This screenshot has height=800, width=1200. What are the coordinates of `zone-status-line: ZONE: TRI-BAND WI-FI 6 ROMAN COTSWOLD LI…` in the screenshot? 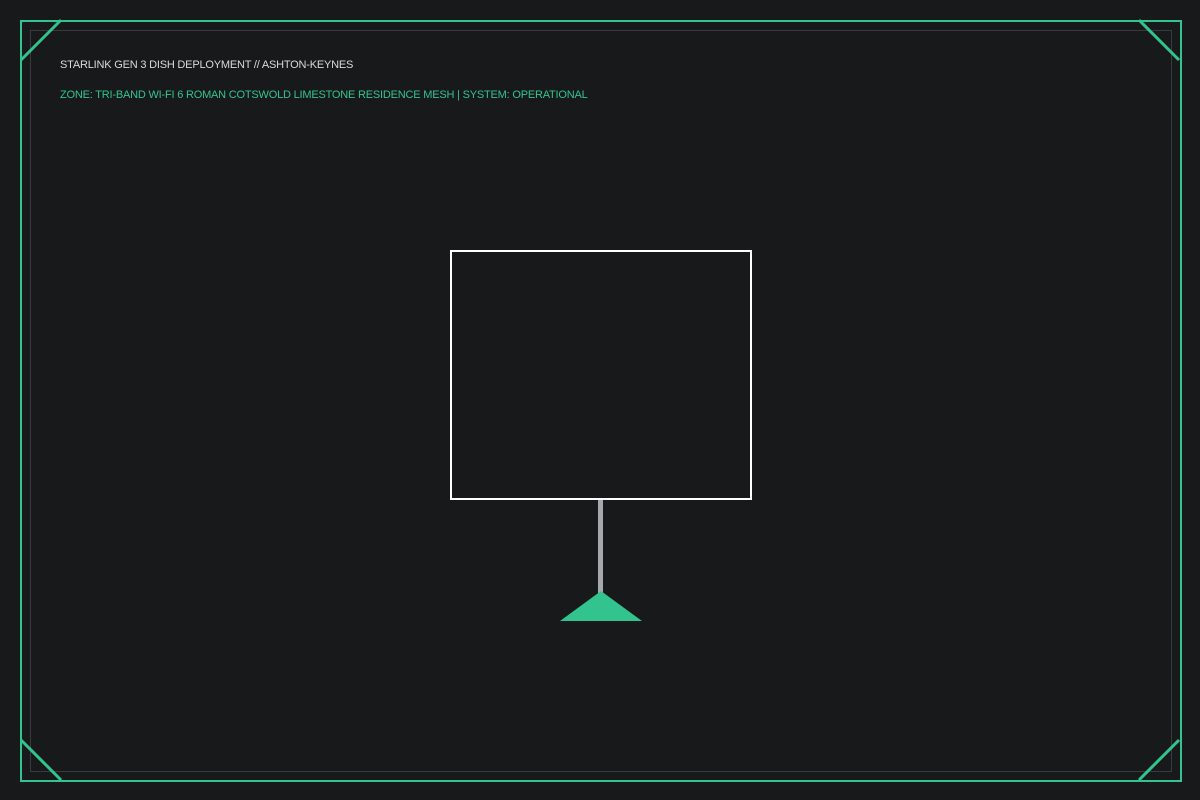 It's located at (324, 95).